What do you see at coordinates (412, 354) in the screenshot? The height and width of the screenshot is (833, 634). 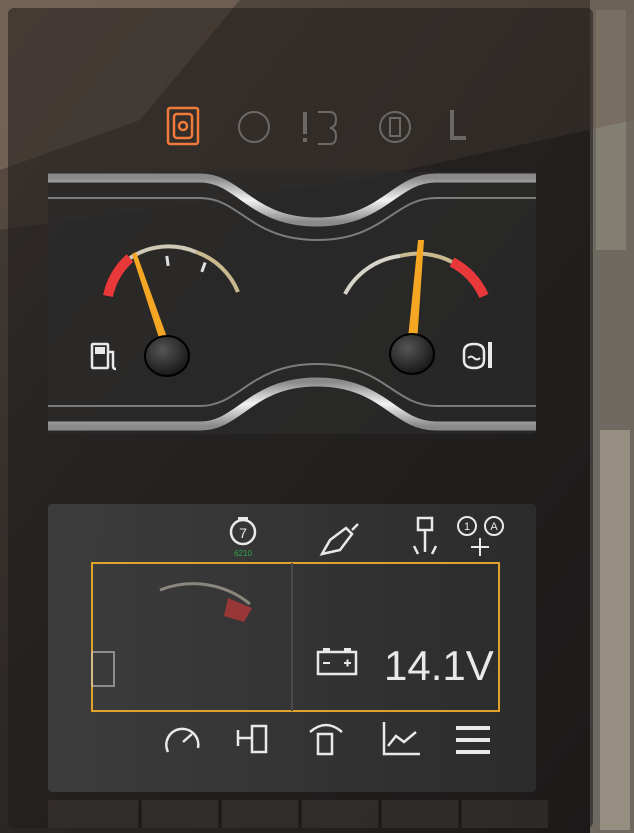 I see `coolant-gauge-hub` at bounding box center [412, 354].